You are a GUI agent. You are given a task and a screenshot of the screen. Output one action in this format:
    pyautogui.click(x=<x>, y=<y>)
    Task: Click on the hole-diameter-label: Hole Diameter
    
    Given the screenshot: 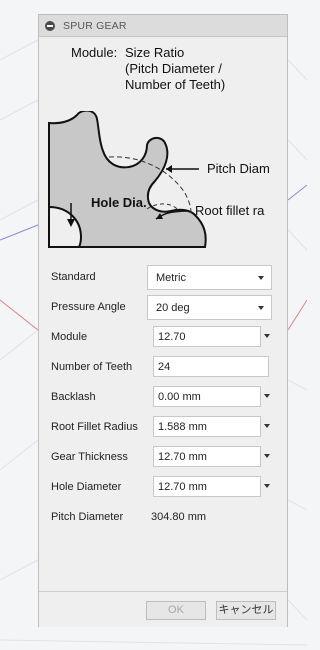 What is the action you would take?
    pyautogui.click(x=86, y=487)
    